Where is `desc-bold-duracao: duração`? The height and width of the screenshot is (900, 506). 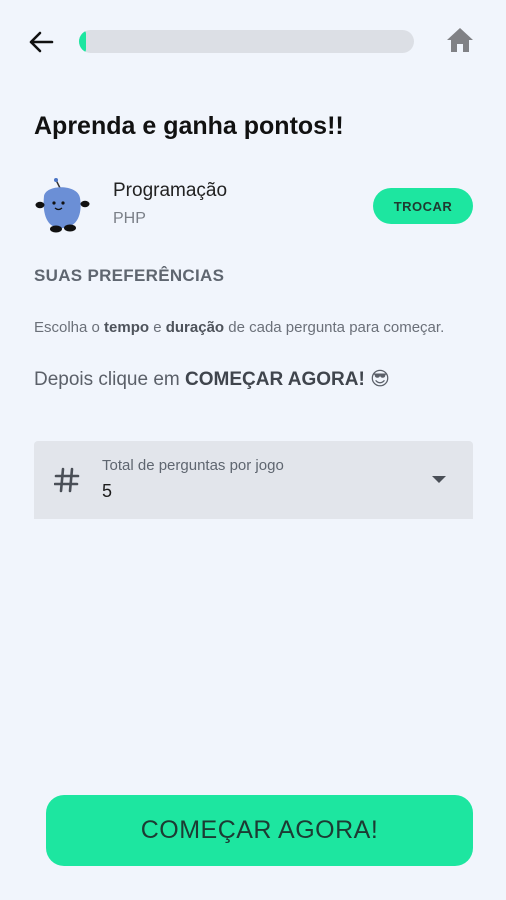 desc-bold-duracao: duração is located at coordinates (195, 327).